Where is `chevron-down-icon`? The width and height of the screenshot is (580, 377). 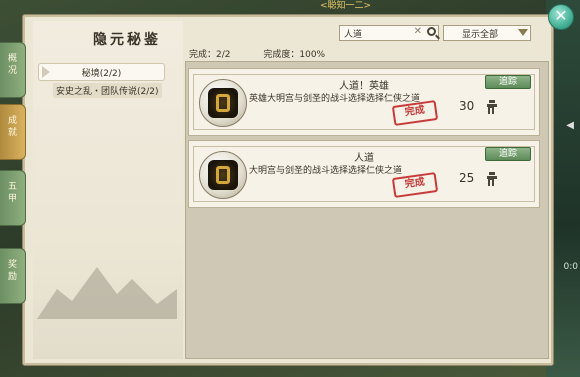 chevron-down-icon is located at coordinates (523, 32).